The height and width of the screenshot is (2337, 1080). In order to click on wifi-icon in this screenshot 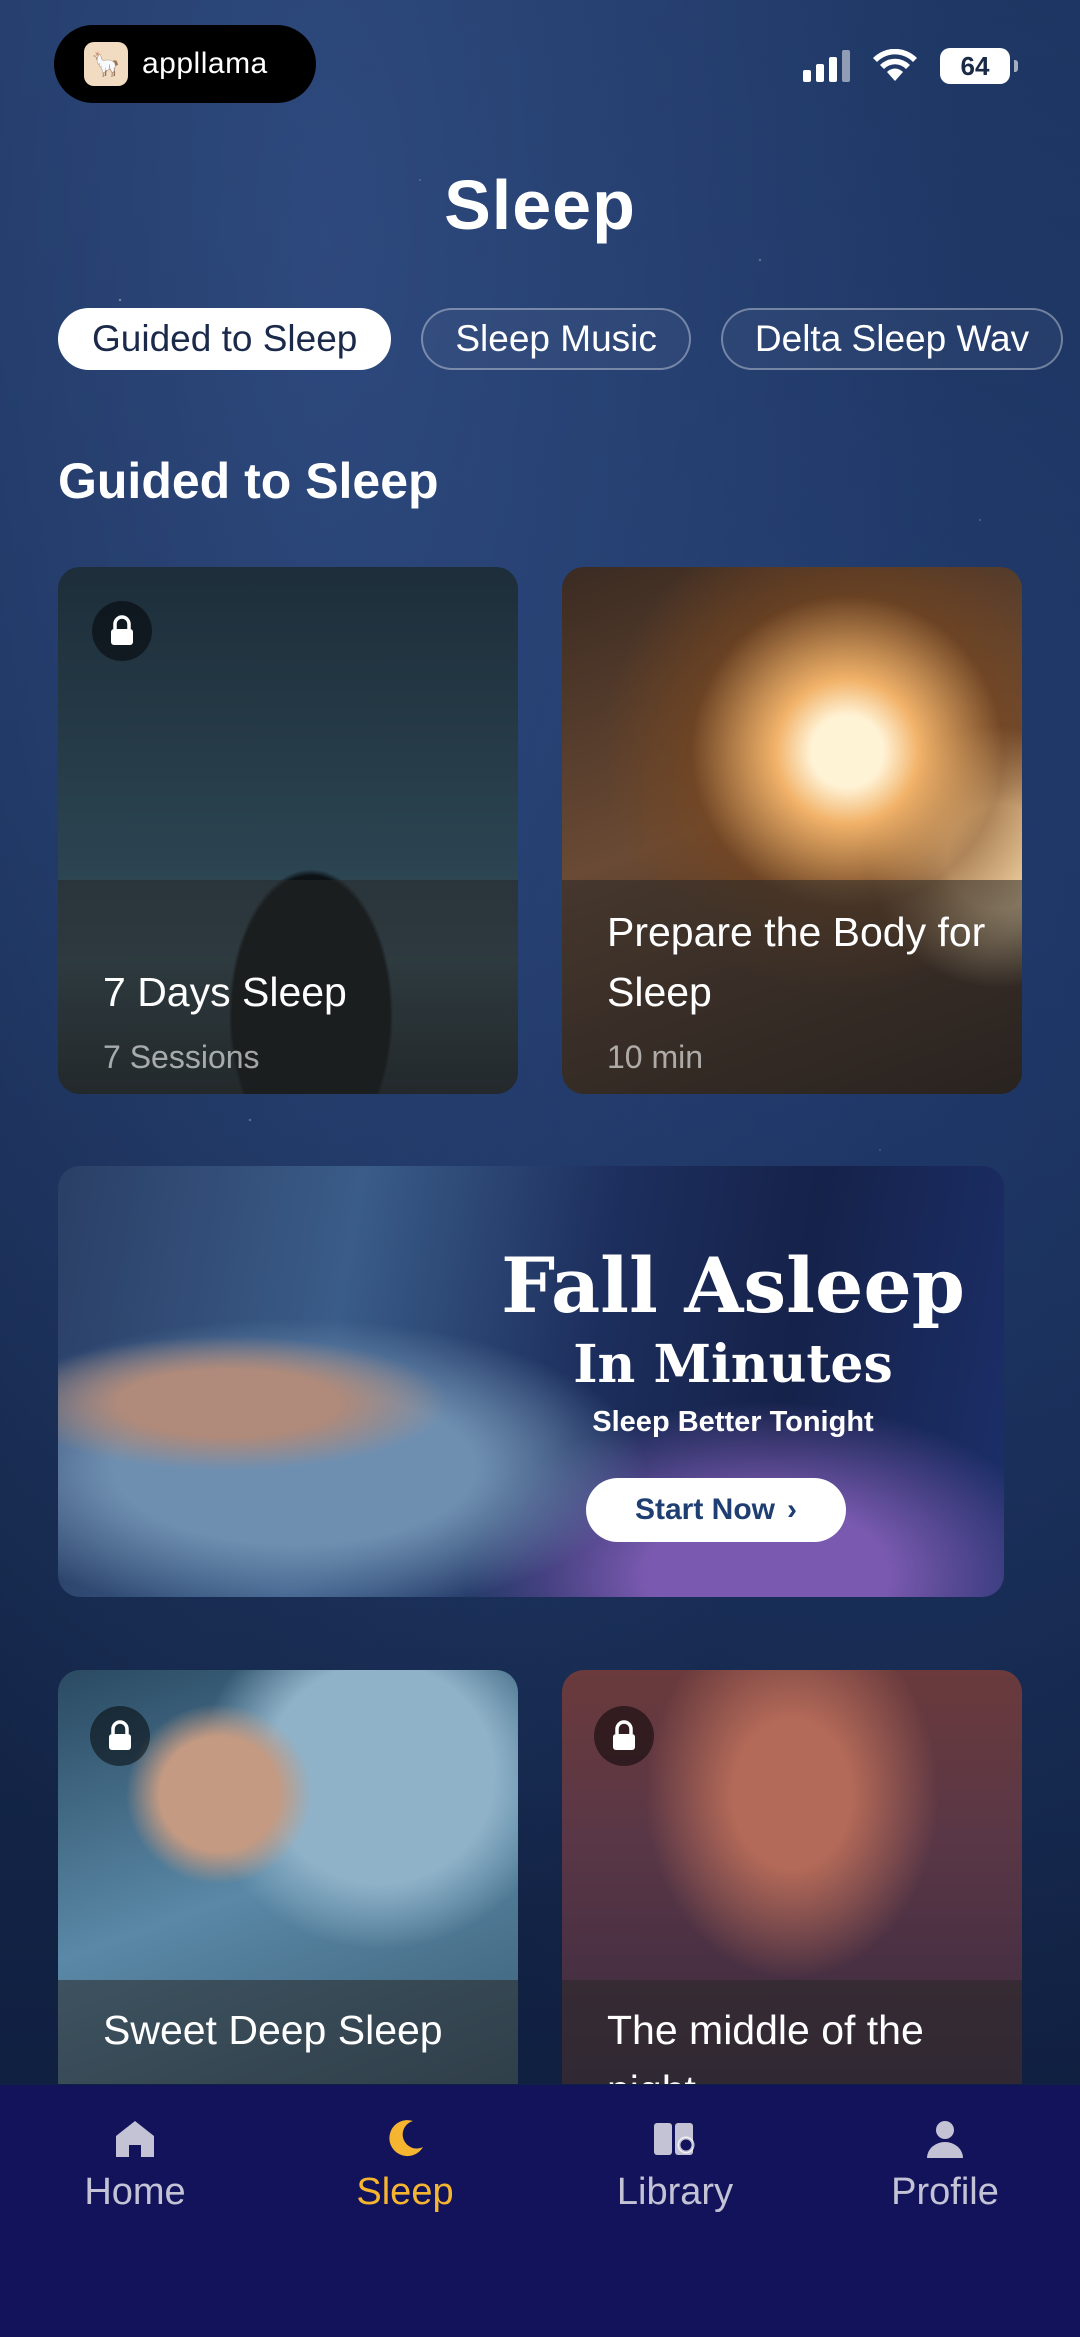, I will do `click(895, 65)`.